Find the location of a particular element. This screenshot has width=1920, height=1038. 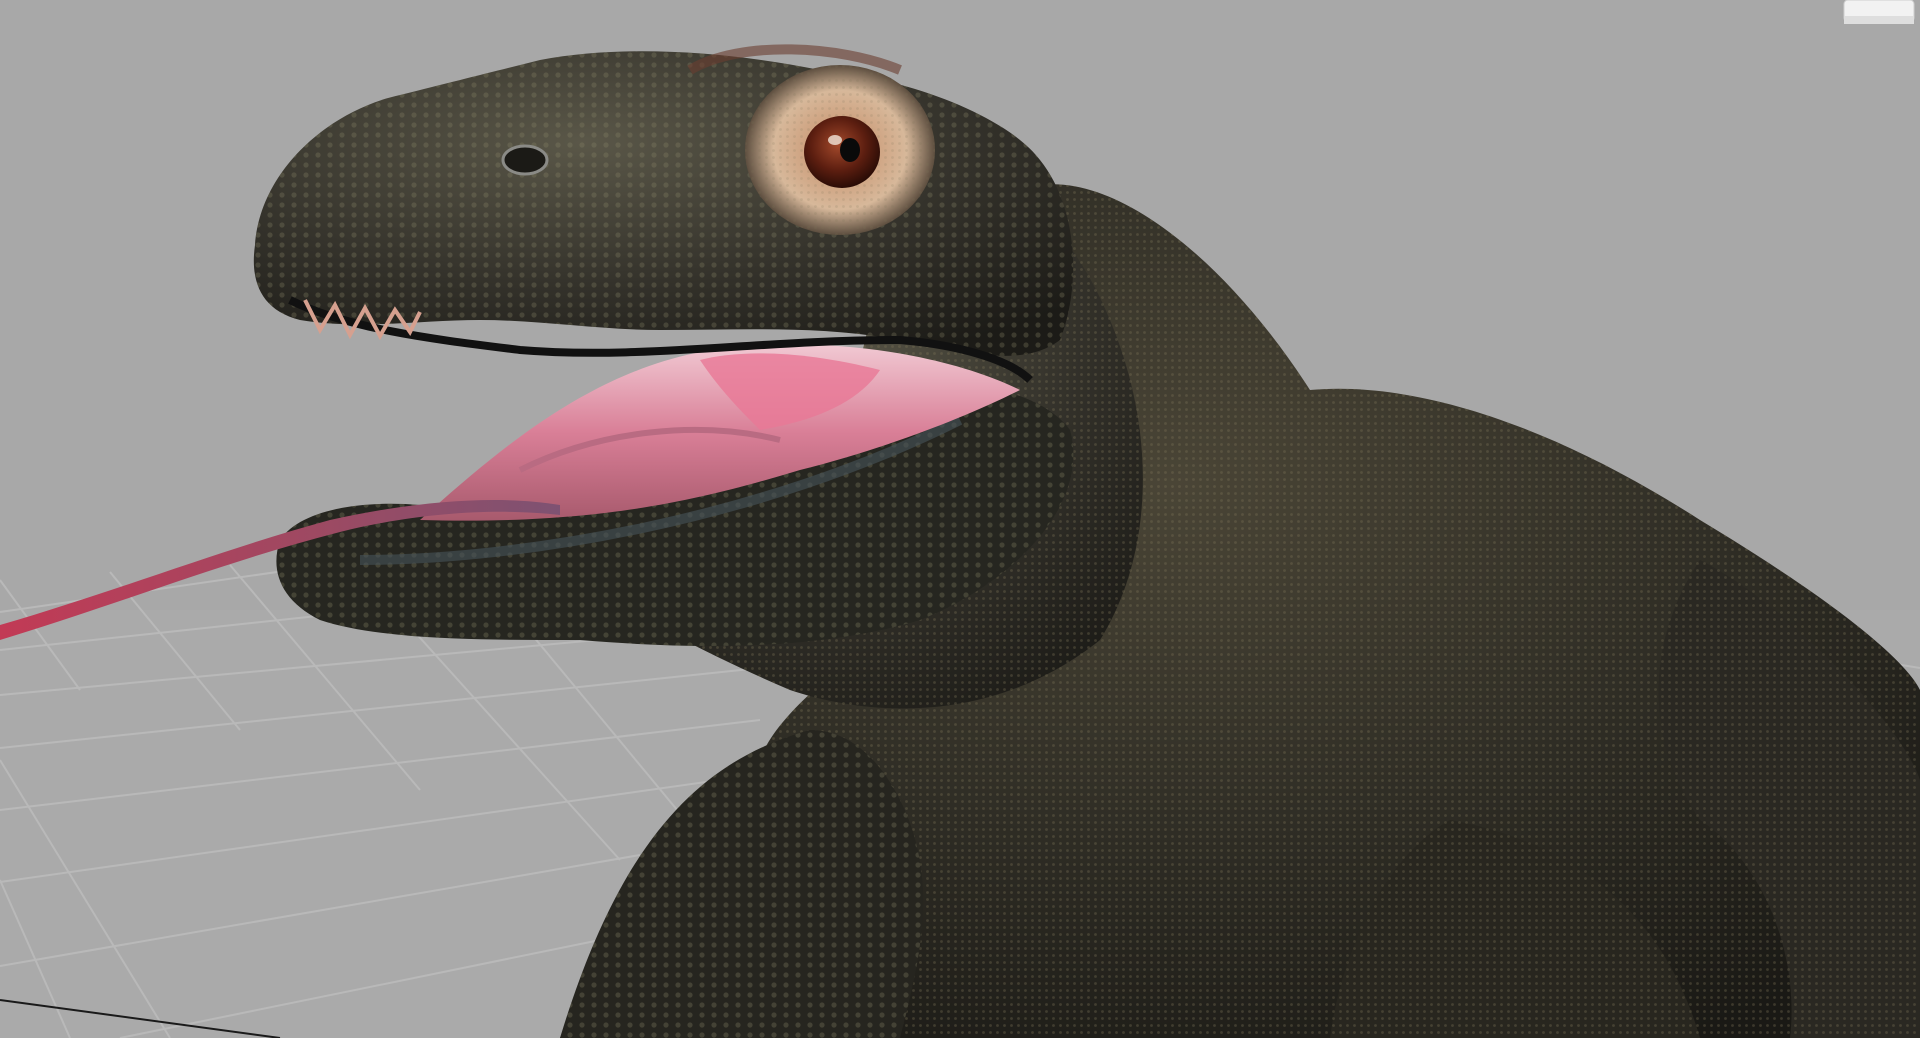

view-cube is located at coordinates (1879, 13).